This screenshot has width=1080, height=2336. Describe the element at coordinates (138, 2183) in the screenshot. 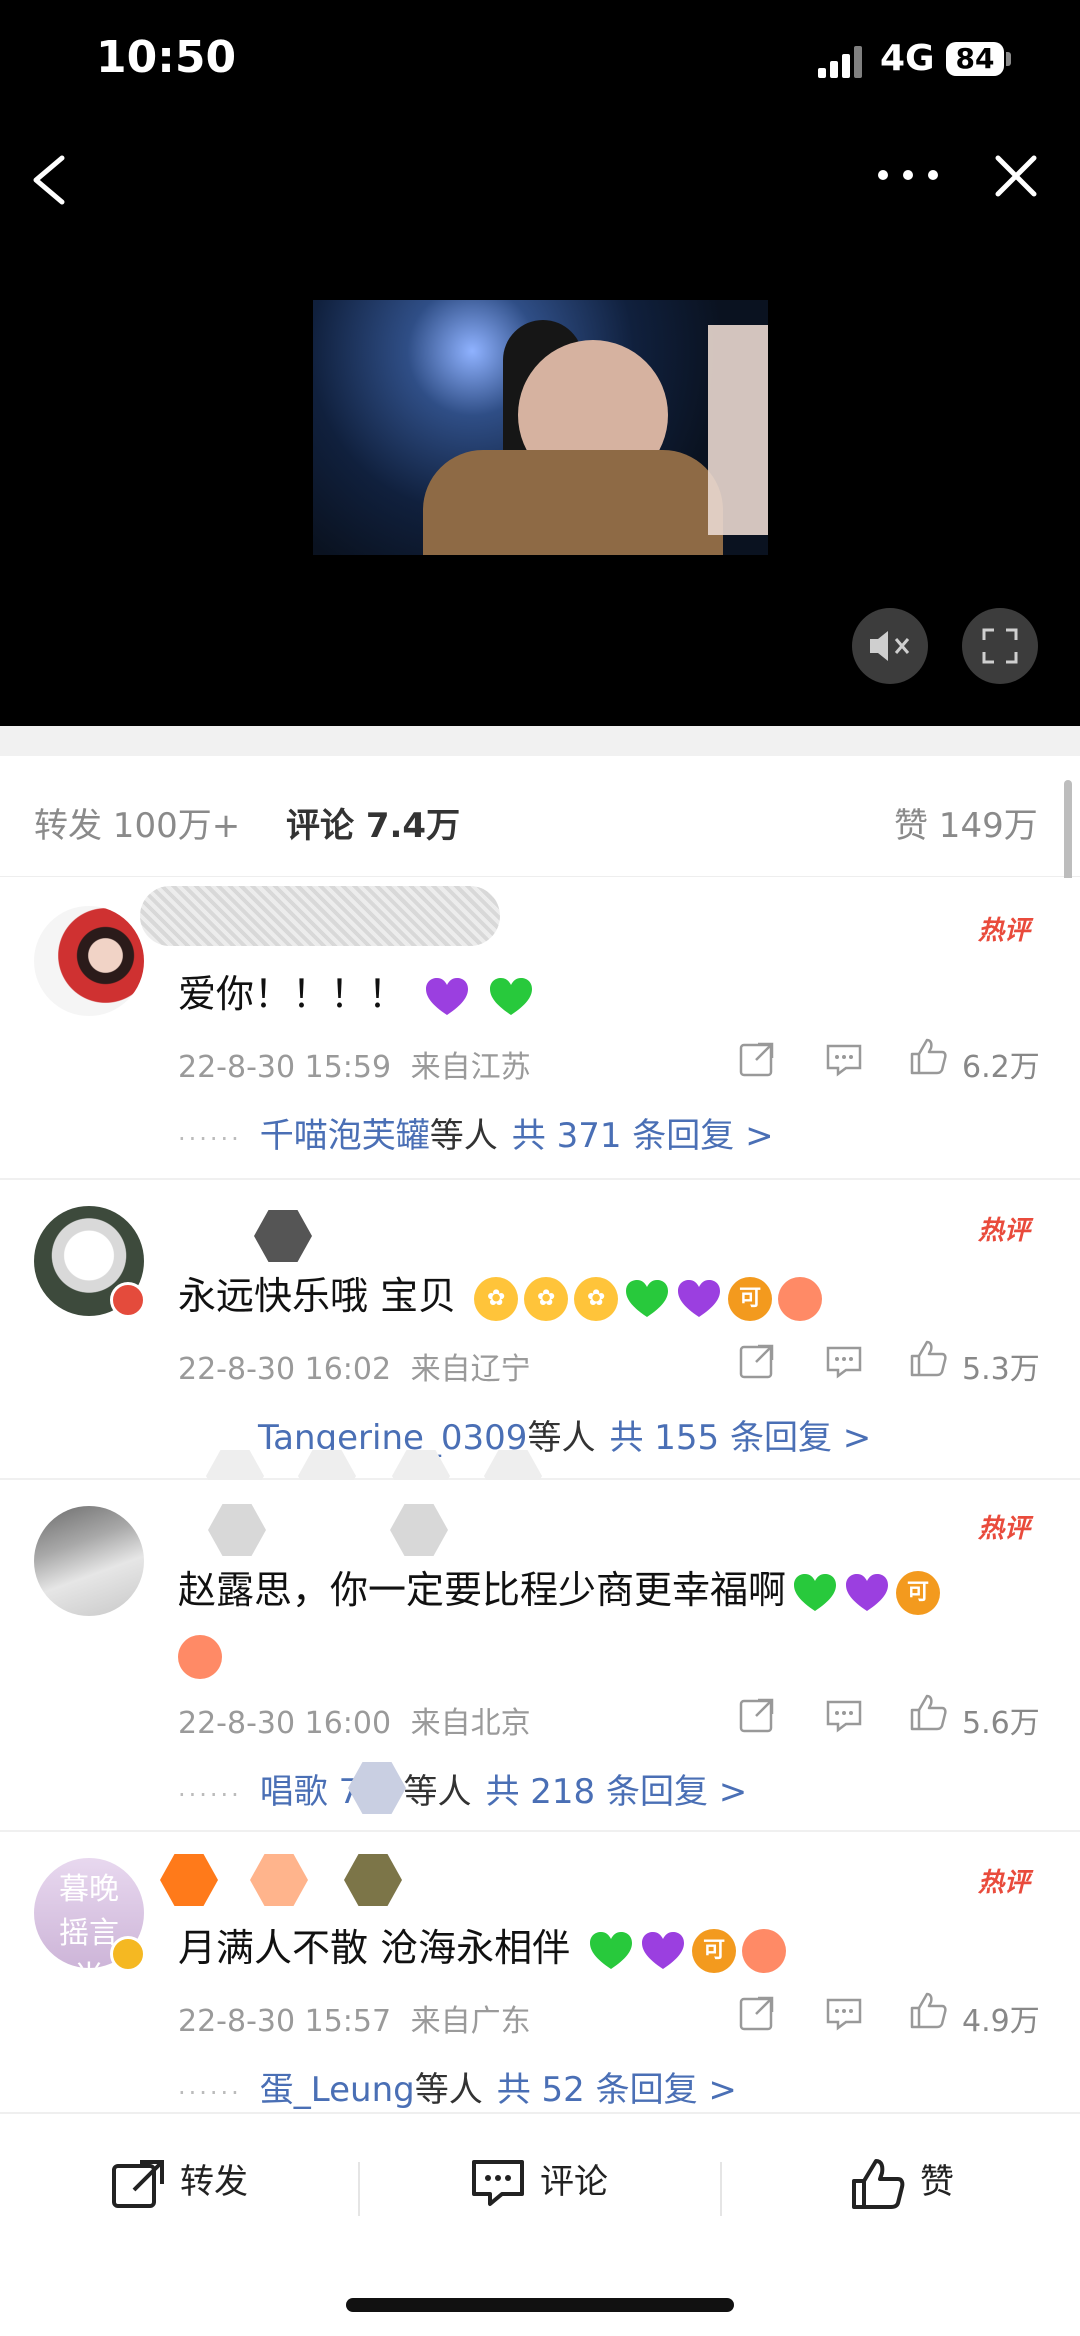

I see `repost-icon` at that location.